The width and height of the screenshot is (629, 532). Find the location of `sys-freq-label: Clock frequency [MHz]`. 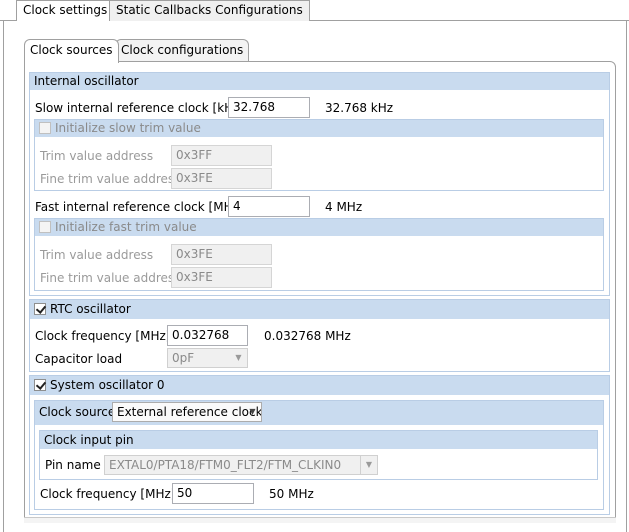

sys-freq-label: Clock frequency [MHz] is located at coordinates (108, 494).